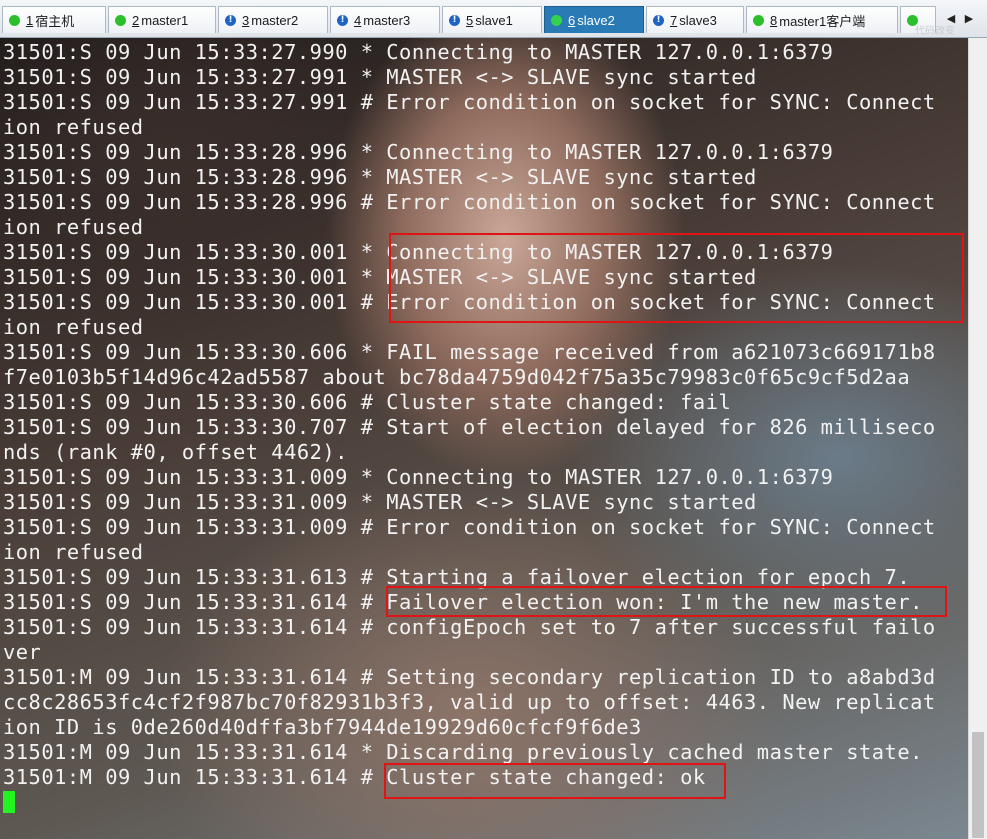 Image resolution: width=987 pixels, height=839 pixels. I want to click on highlight-box-connection-error, so click(676, 278).